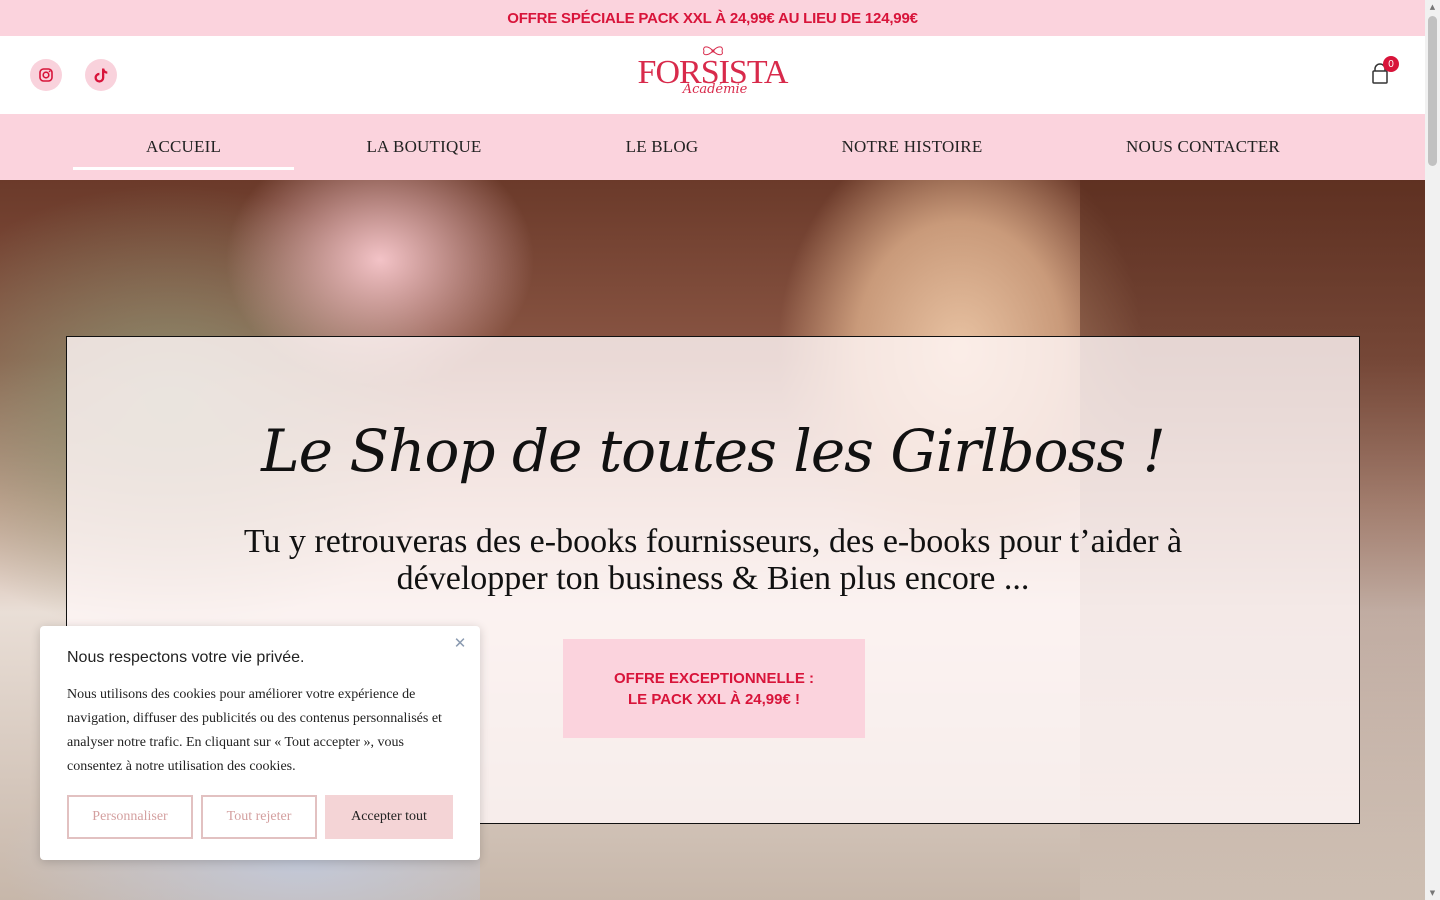 Image resolution: width=1440 pixels, height=900 pixels. Describe the element at coordinates (1391, 64) in the screenshot. I see `cart-count-badge: 0` at that location.